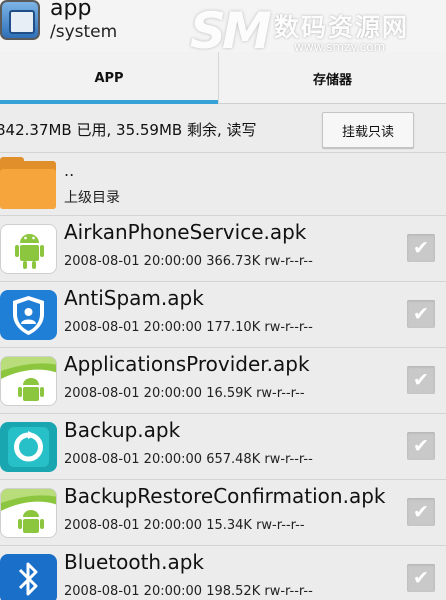 The height and width of the screenshot is (600, 446). What do you see at coordinates (28, 315) in the screenshot?
I see `shield-icon` at bounding box center [28, 315].